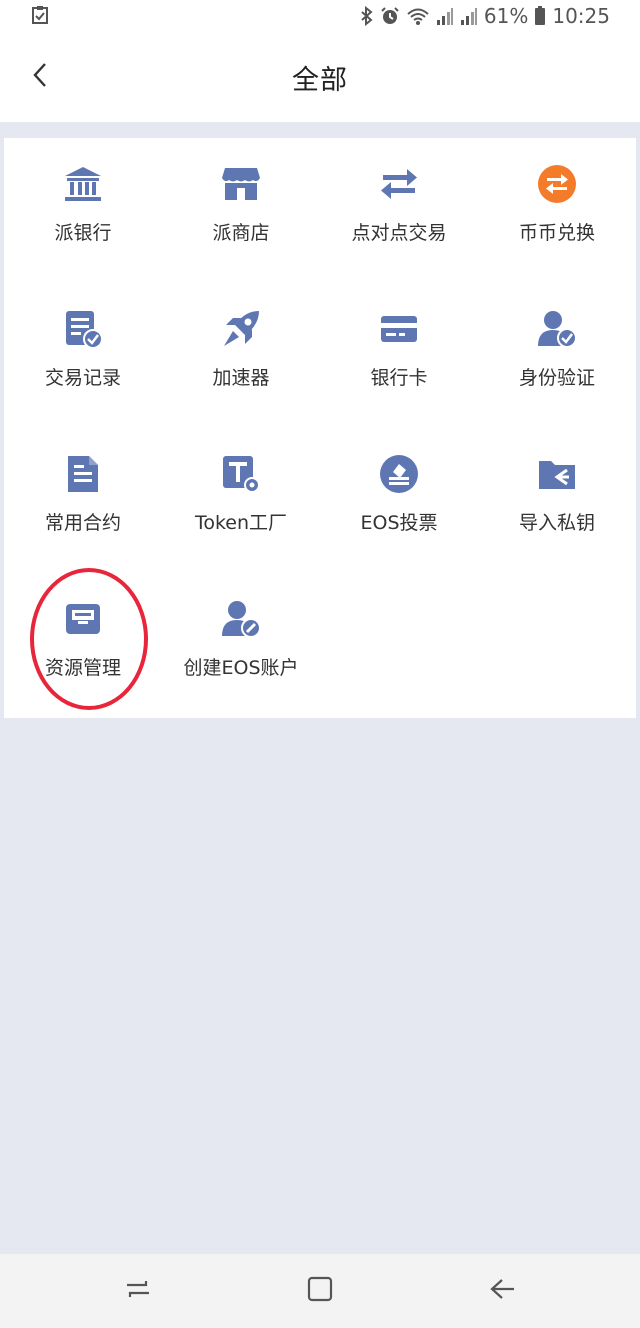  I want to click on grid-item-accelerator: 加速器, so click(241, 355).